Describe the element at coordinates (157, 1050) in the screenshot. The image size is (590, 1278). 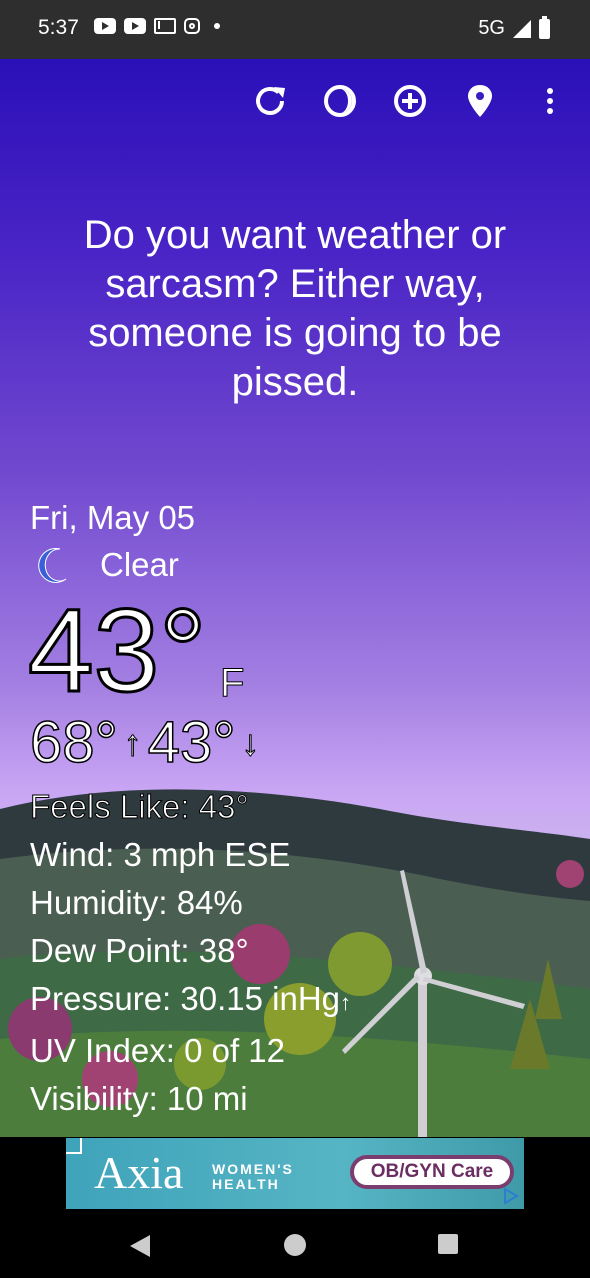
I see `uv-index: UV Index: 0 of 12` at that location.